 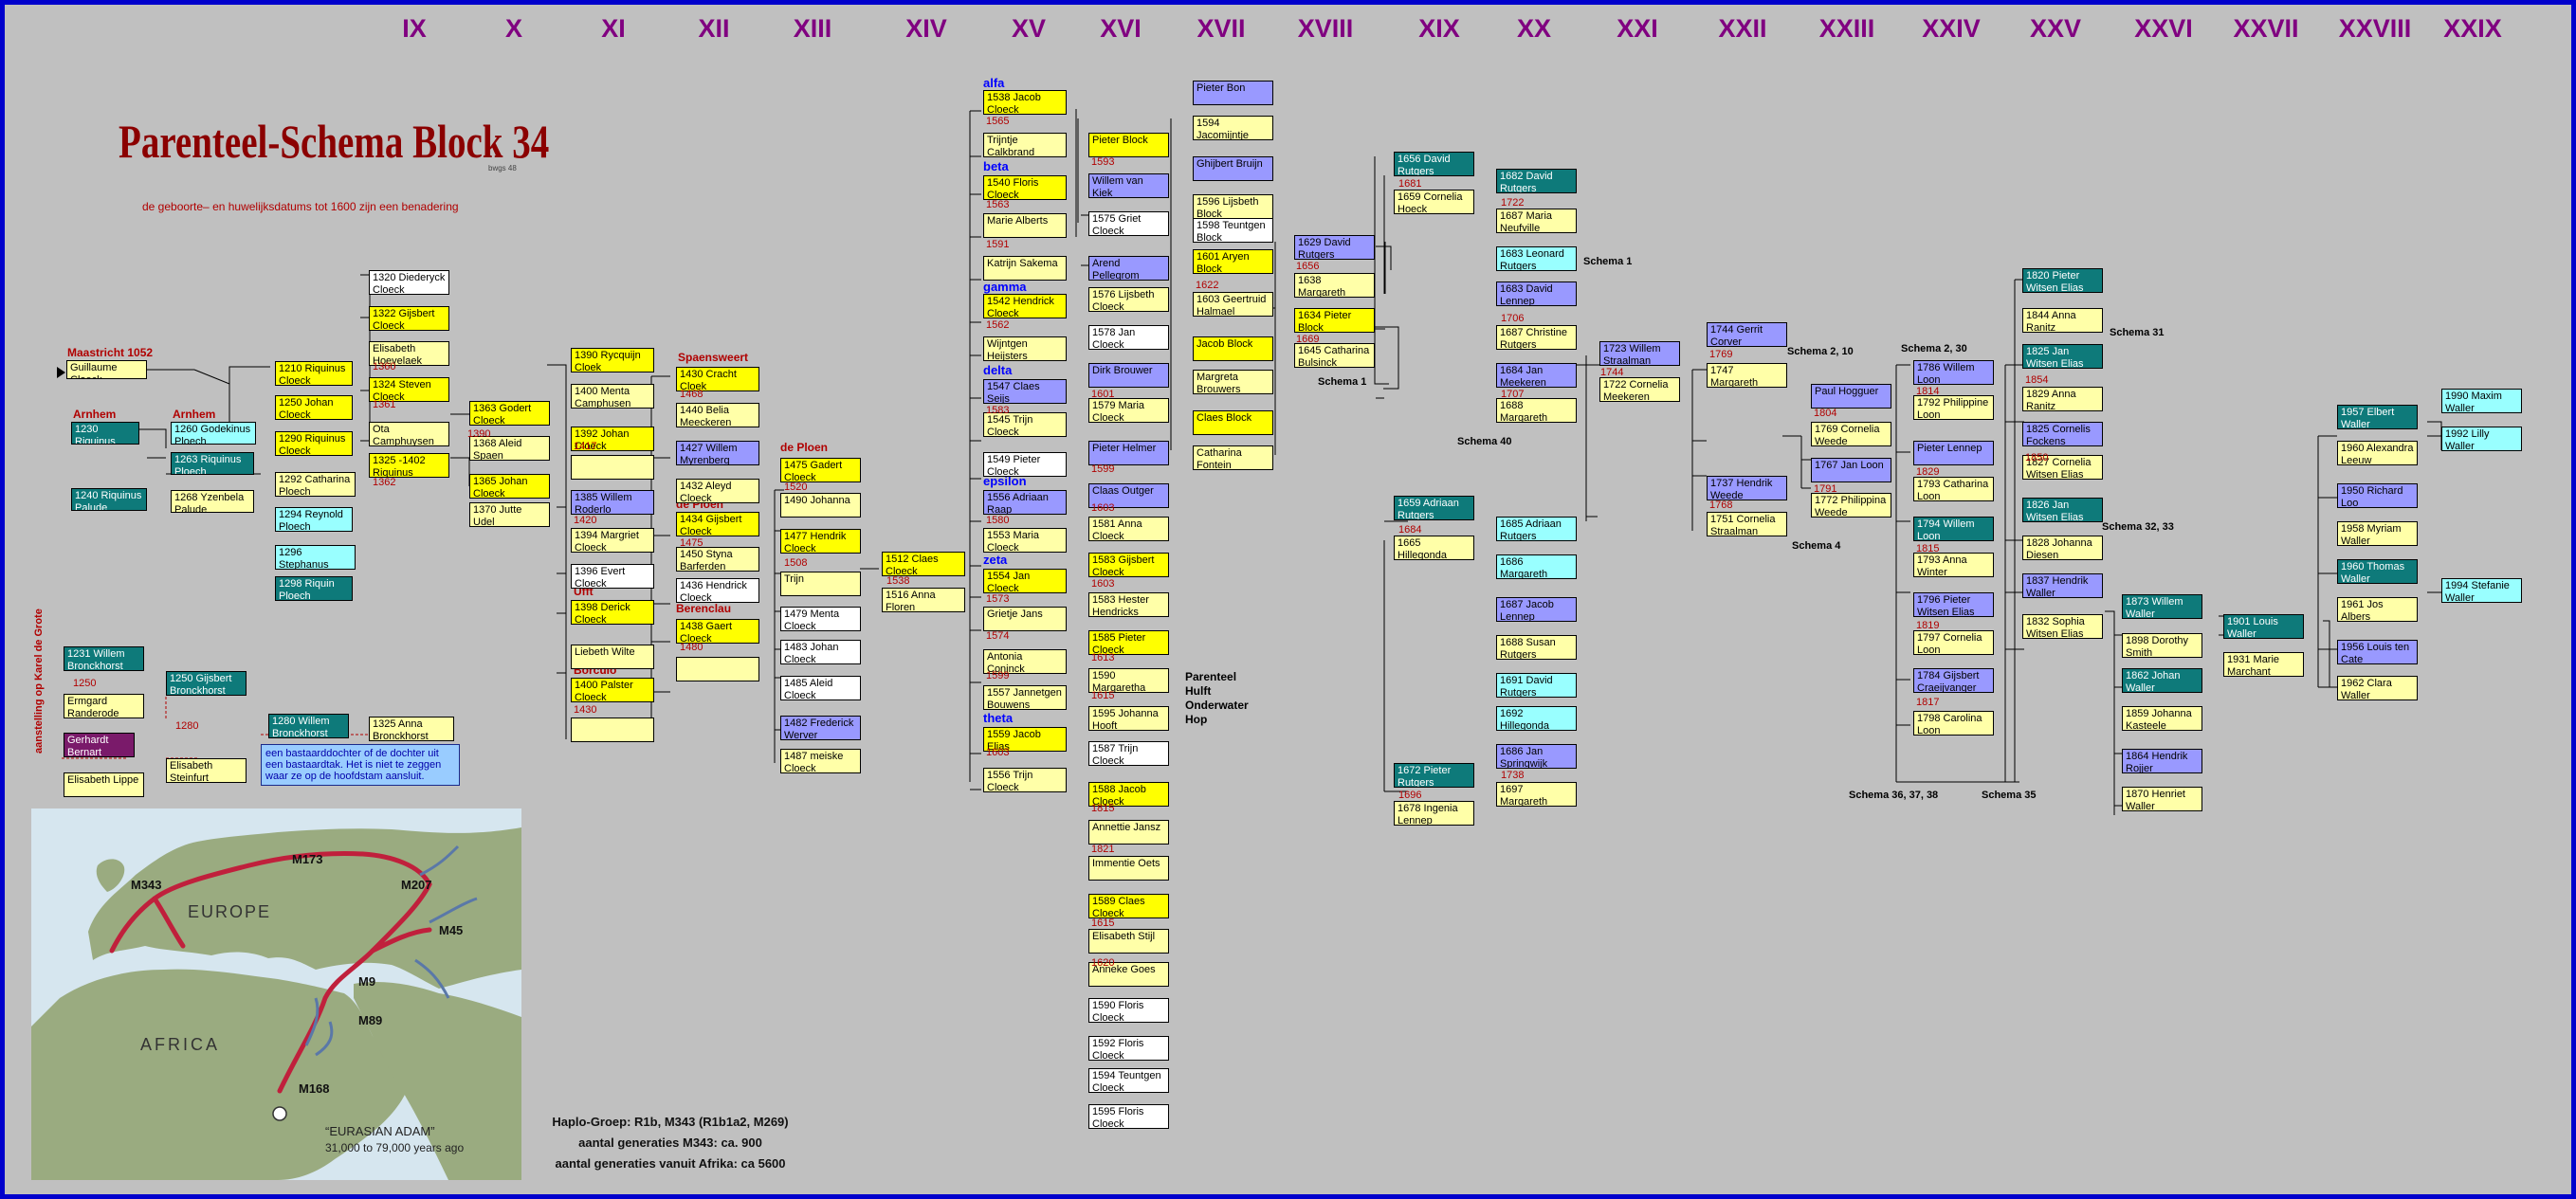 What do you see at coordinates (279, 1113) in the screenshot?
I see `map-origin-marker` at bounding box center [279, 1113].